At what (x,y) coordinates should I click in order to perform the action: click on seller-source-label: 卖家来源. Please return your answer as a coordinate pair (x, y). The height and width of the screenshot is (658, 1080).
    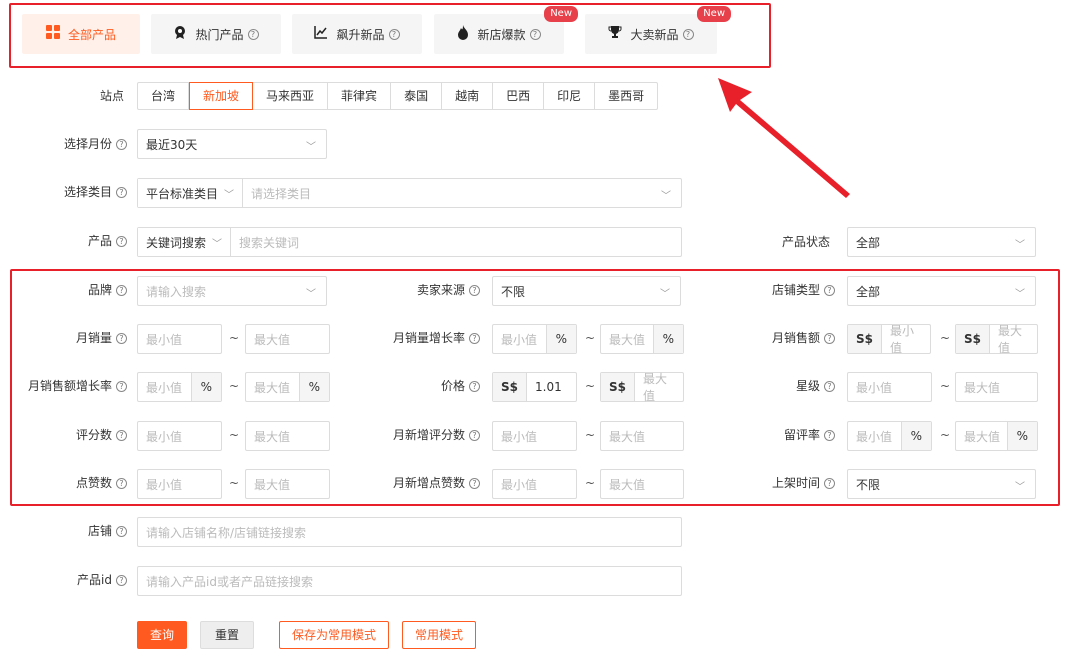
    Looking at the image, I should click on (440, 290).